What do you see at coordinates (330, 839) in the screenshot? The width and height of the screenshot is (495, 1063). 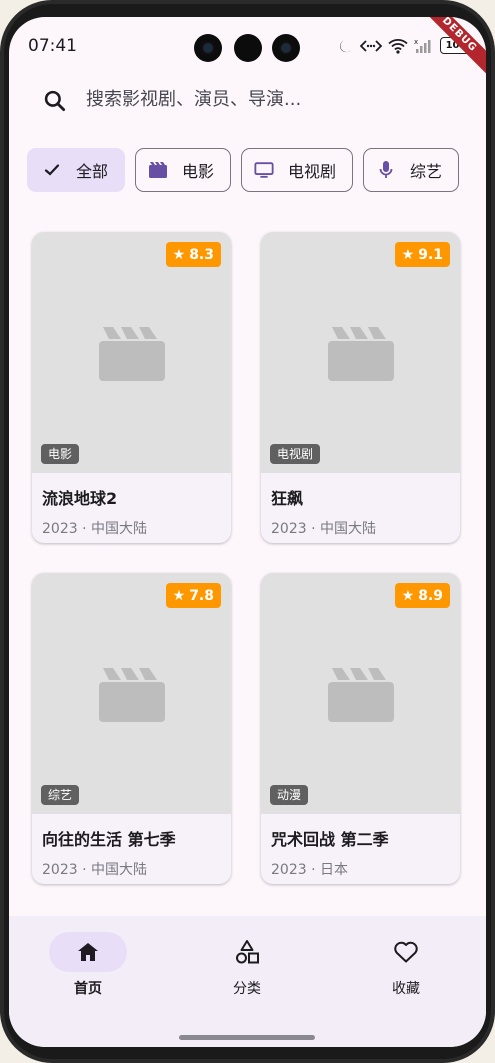 I see `card-title: 咒术回战 第二季` at bounding box center [330, 839].